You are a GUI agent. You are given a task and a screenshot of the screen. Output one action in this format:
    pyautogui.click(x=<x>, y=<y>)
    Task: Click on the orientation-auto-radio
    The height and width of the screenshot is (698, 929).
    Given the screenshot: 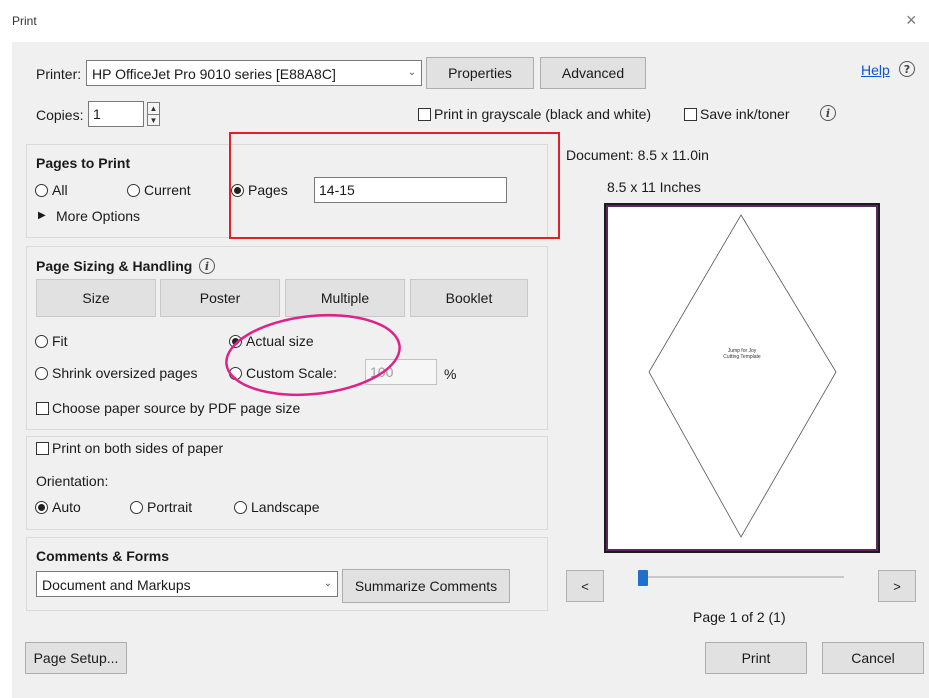 What is the action you would take?
    pyautogui.click(x=41, y=507)
    